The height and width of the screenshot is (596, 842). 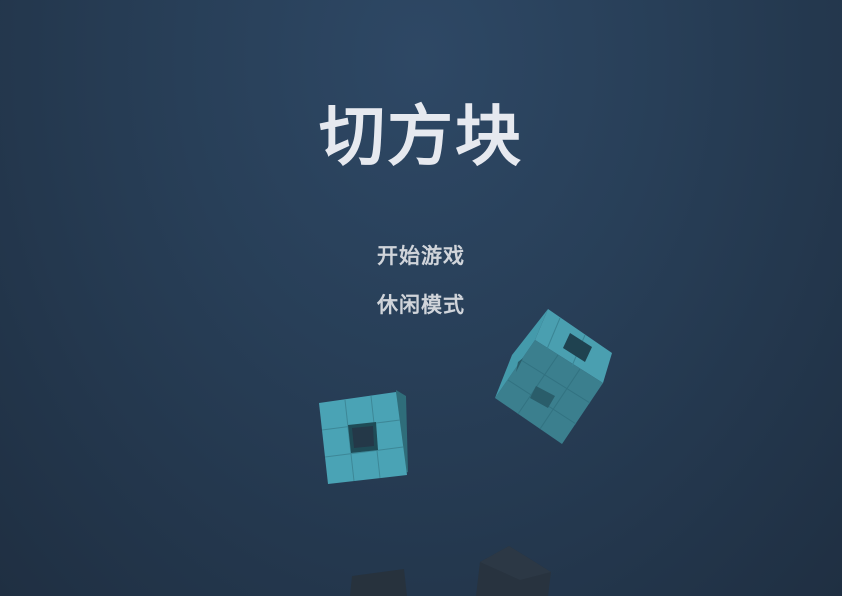 What do you see at coordinates (421, 255) in the screenshot?
I see `start-game-button: 开始游戏` at bounding box center [421, 255].